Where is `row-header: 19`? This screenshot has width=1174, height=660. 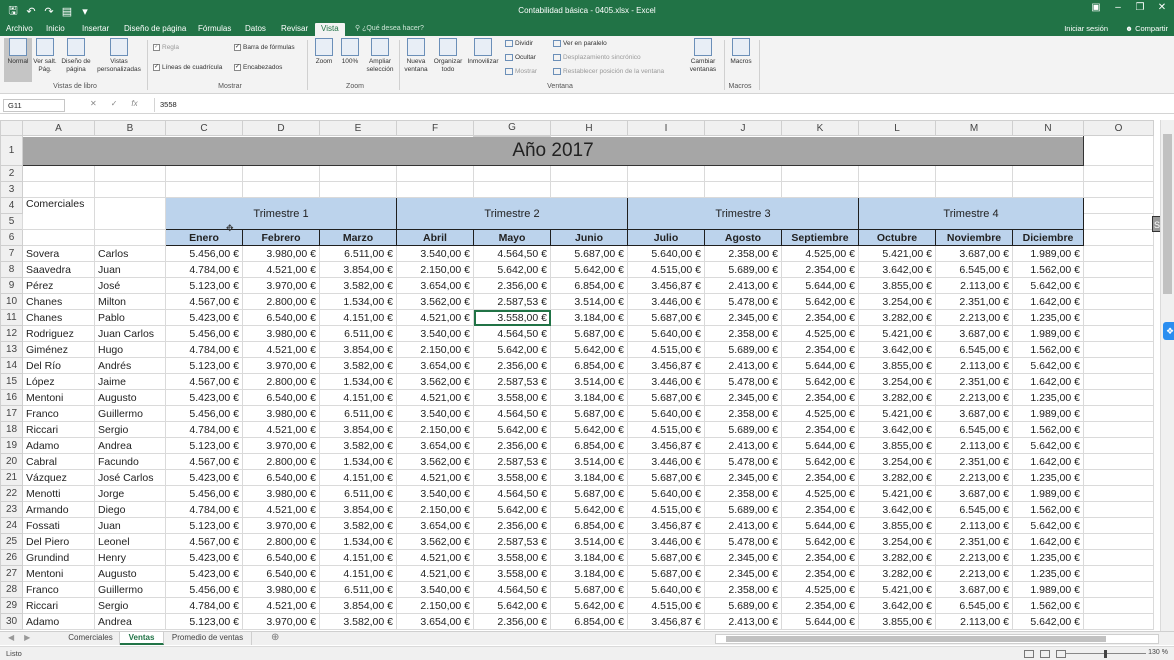
row-header: 19 is located at coordinates (11, 445).